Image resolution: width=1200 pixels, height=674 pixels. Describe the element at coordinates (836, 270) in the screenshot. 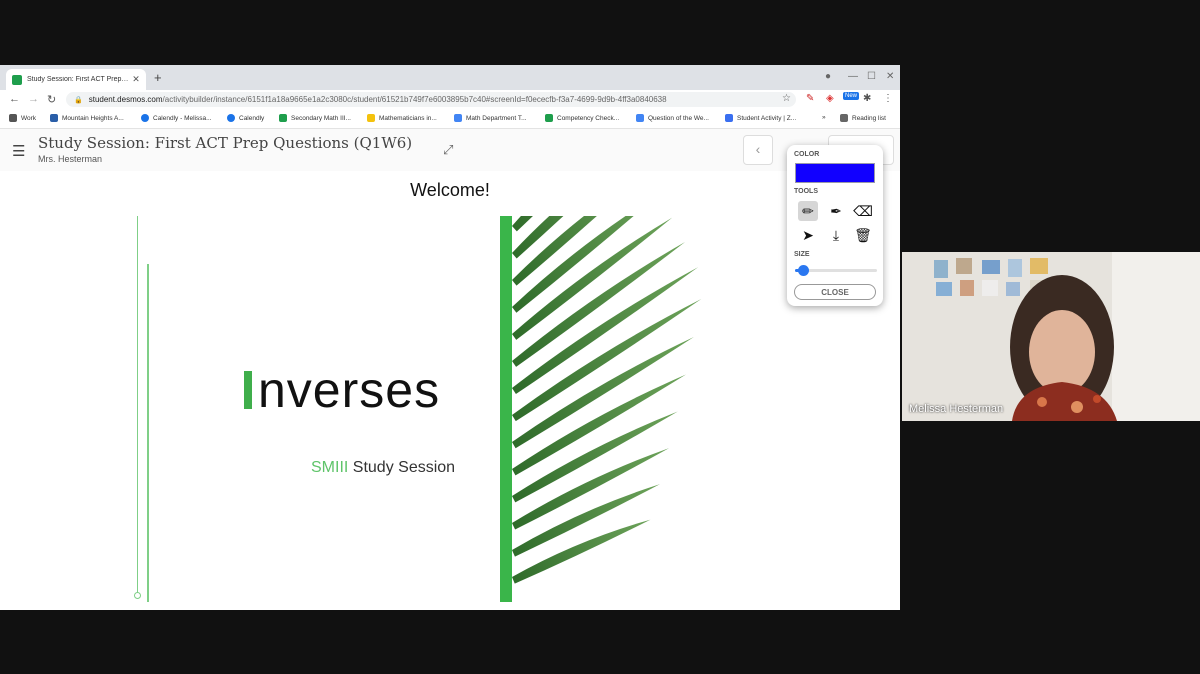

I see `size-slider` at that location.